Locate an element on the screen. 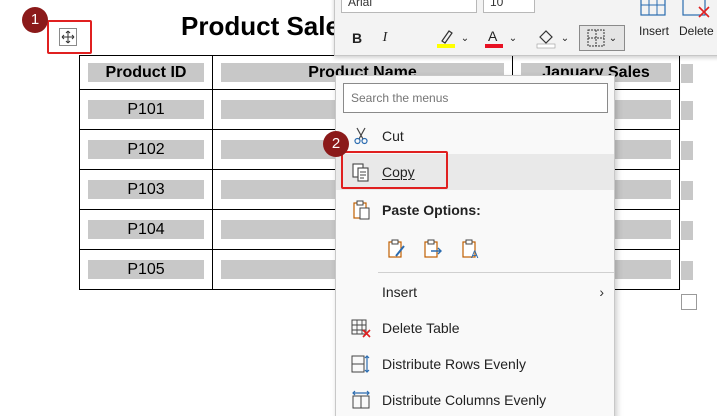 The width and height of the screenshot is (717, 416). menu-item-distribute-columns: Distribute Columns Evenly is located at coordinates (475, 399).